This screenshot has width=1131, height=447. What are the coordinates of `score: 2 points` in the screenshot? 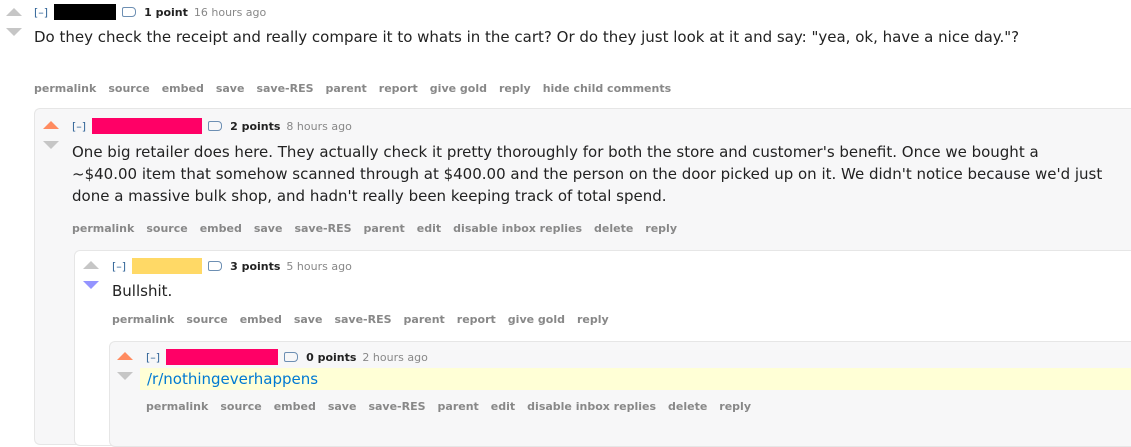 It's located at (255, 126).